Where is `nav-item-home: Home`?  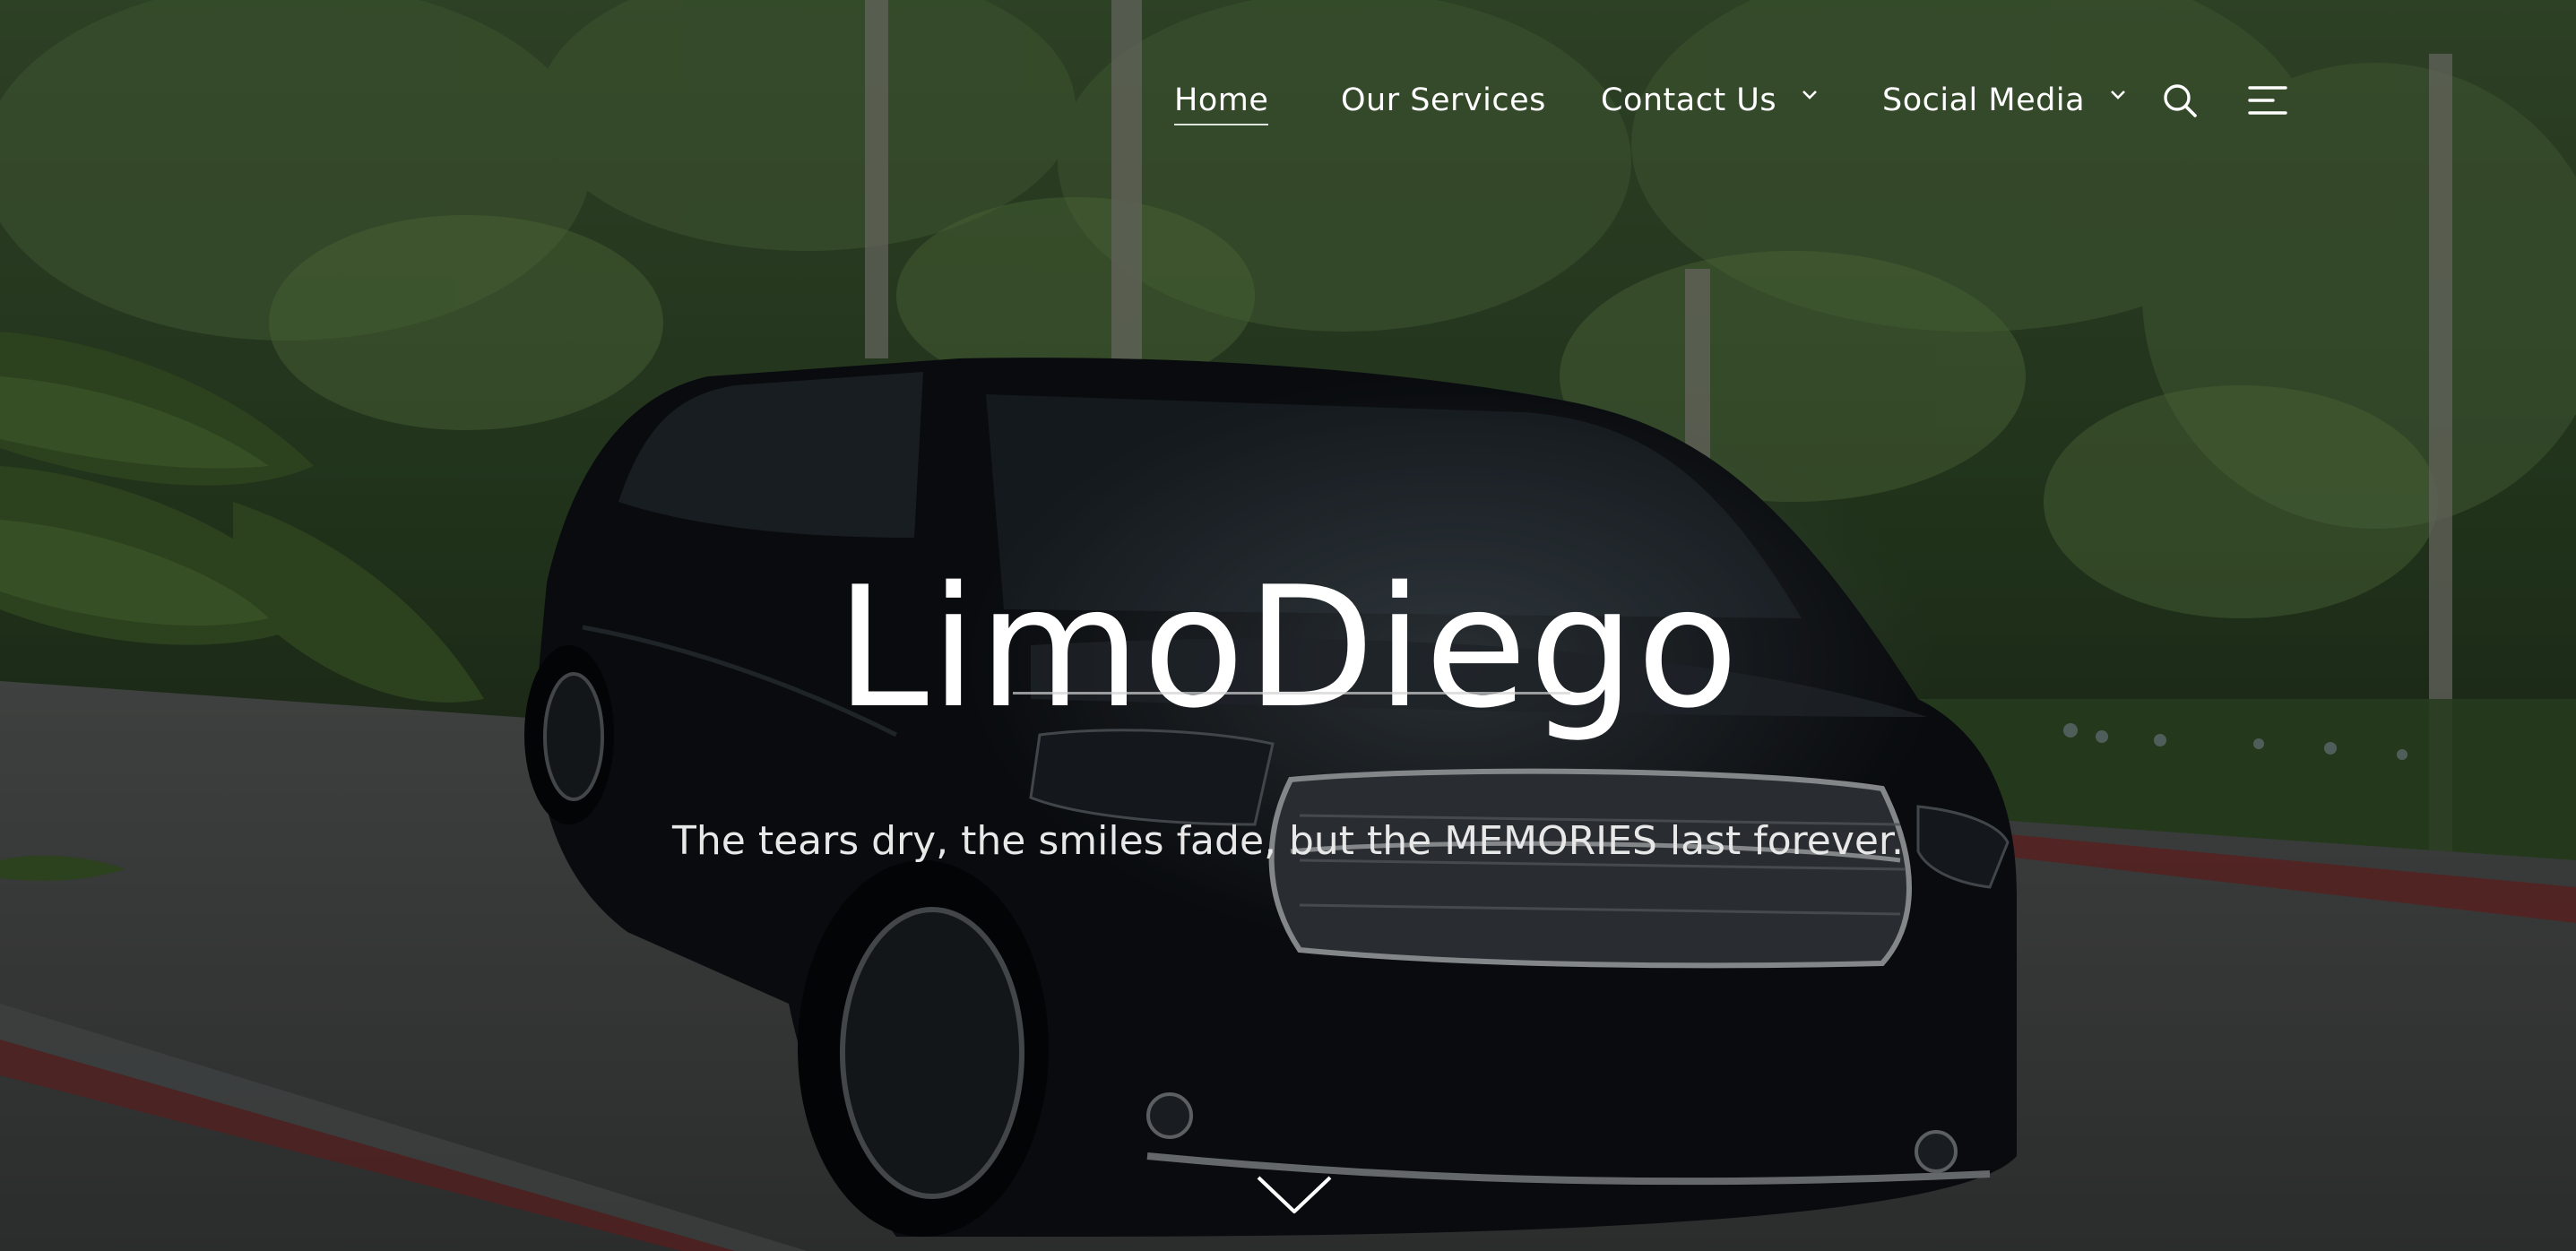 nav-item-home: Home is located at coordinates (1221, 103).